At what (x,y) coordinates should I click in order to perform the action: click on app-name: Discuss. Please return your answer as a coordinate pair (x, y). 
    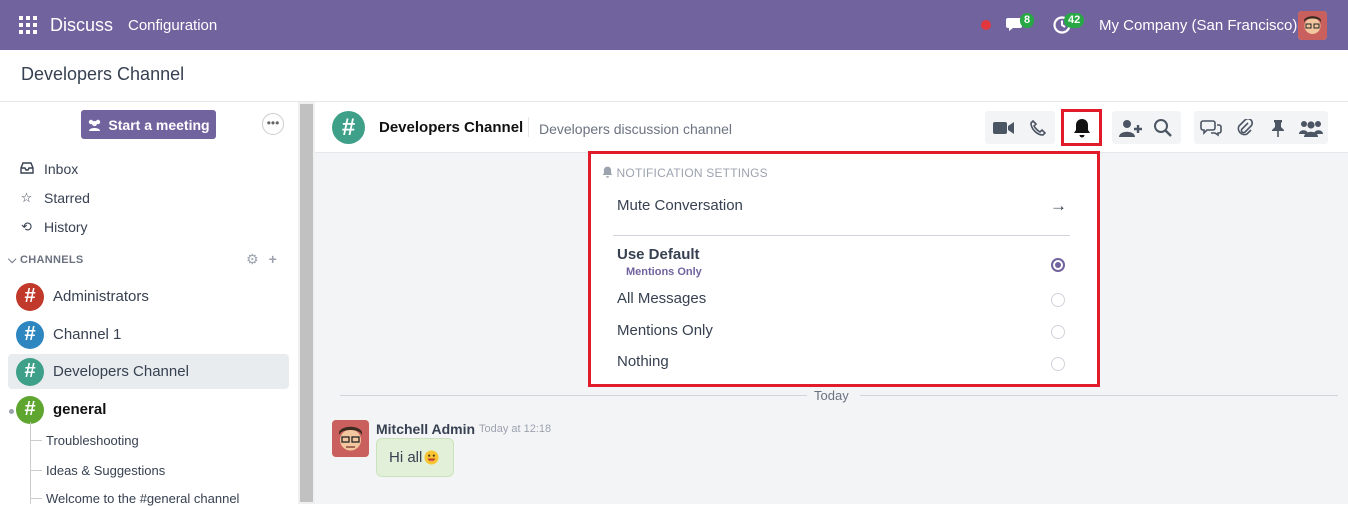
    Looking at the image, I should click on (81, 25).